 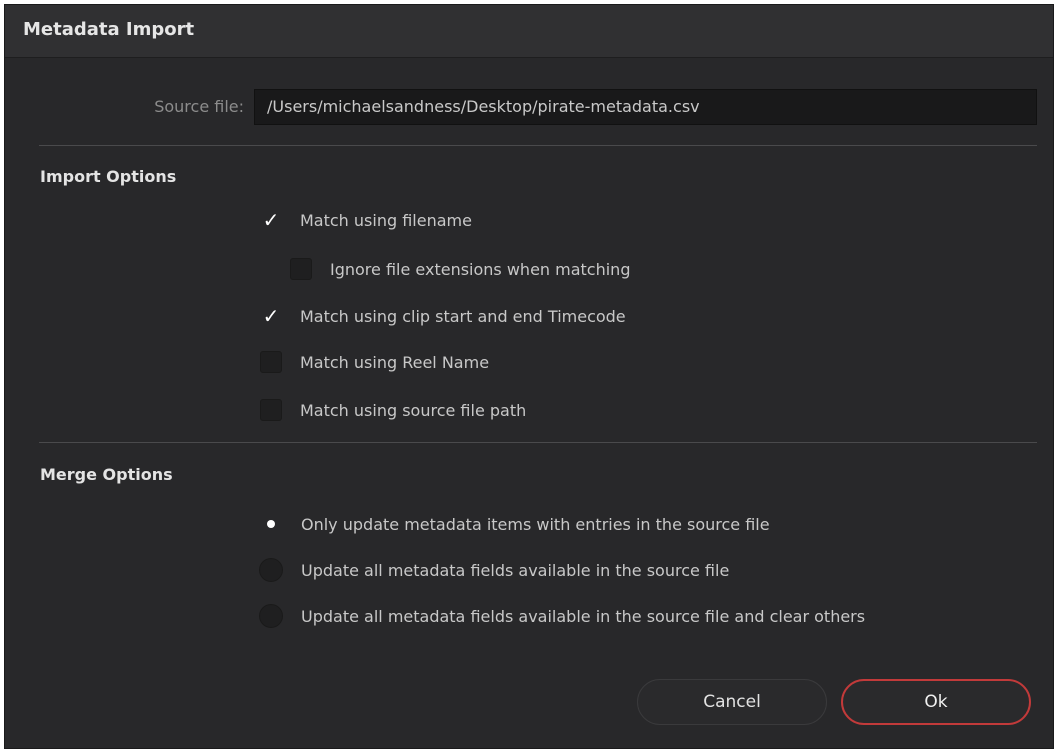 What do you see at coordinates (529, 31) in the screenshot?
I see `dialog-titlebar: Metadata Import` at bounding box center [529, 31].